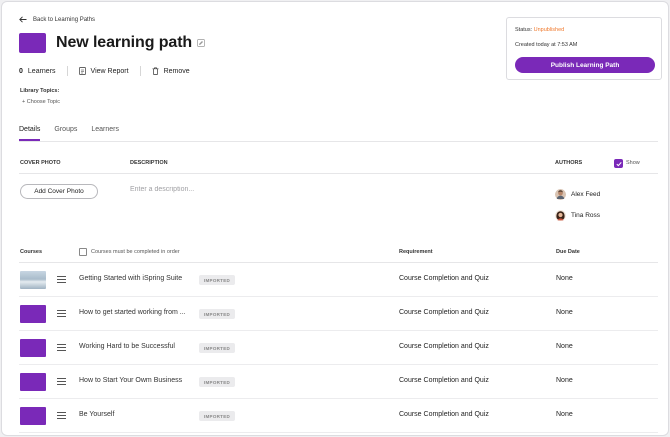 This screenshot has height=437, width=670. Describe the element at coordinates (83, 252) in the screenshot. I see `complete-in-order-checkbox` at that location.